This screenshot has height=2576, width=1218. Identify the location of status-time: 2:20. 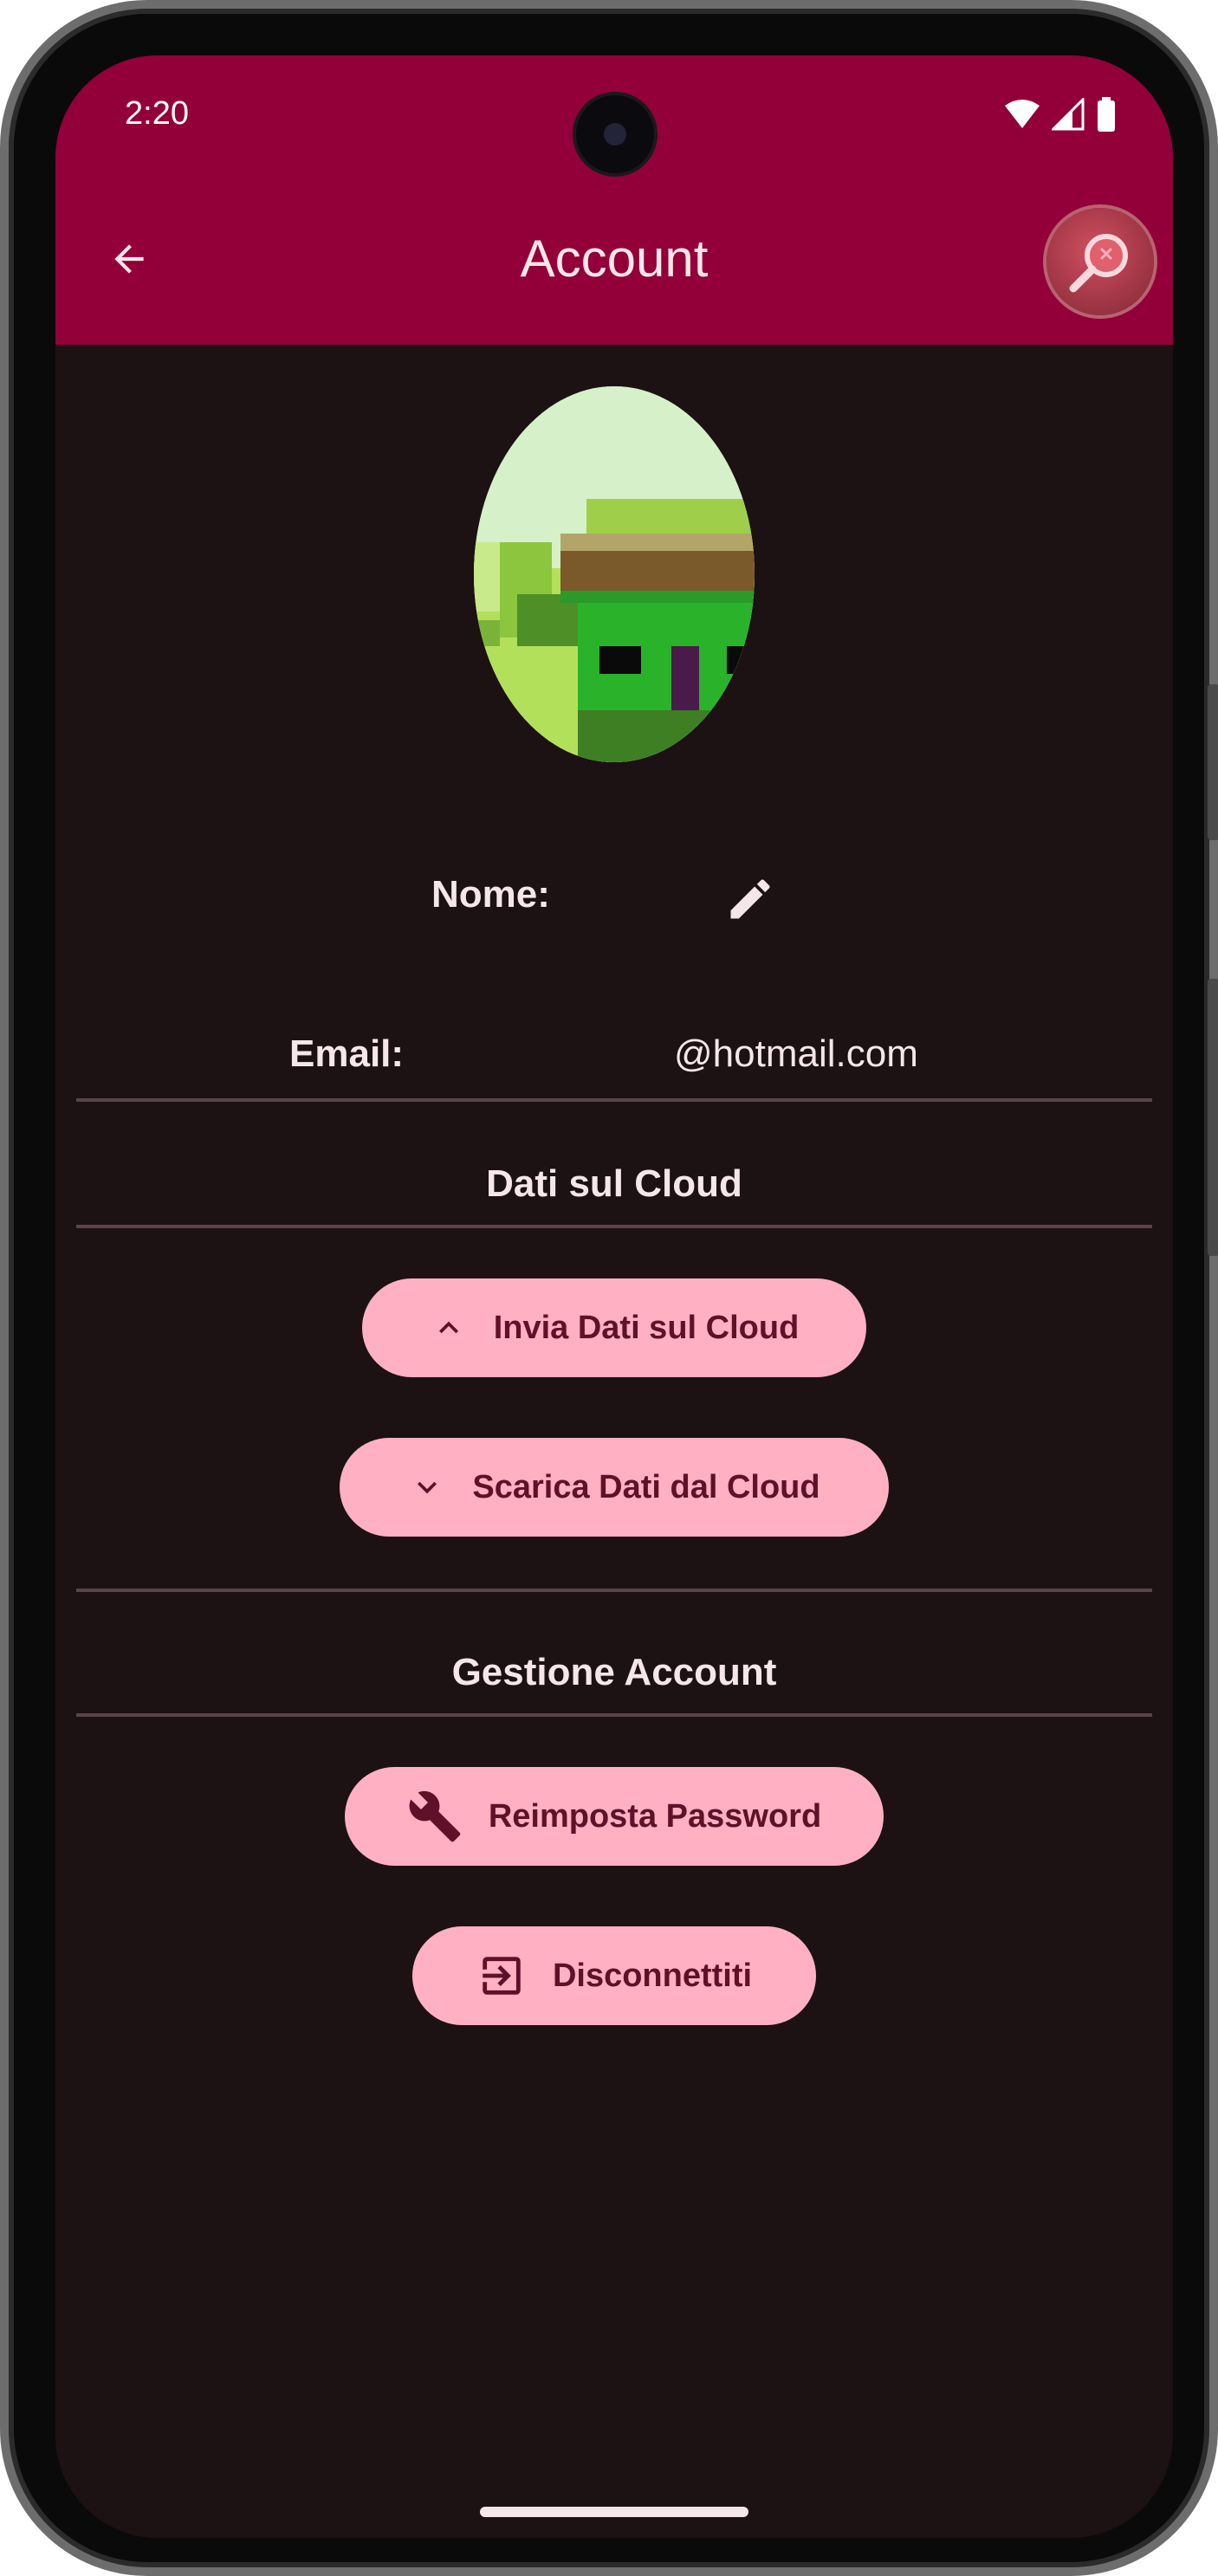
(157, 113).